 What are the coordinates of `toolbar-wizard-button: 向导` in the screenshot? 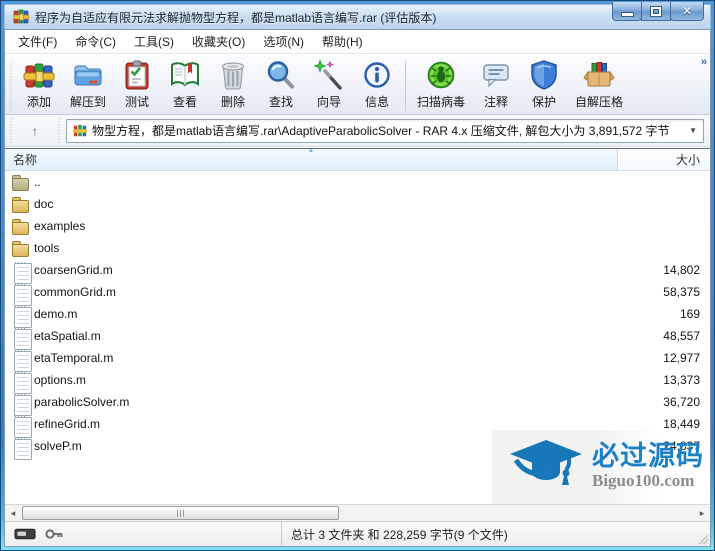 It's located at (329, 84).